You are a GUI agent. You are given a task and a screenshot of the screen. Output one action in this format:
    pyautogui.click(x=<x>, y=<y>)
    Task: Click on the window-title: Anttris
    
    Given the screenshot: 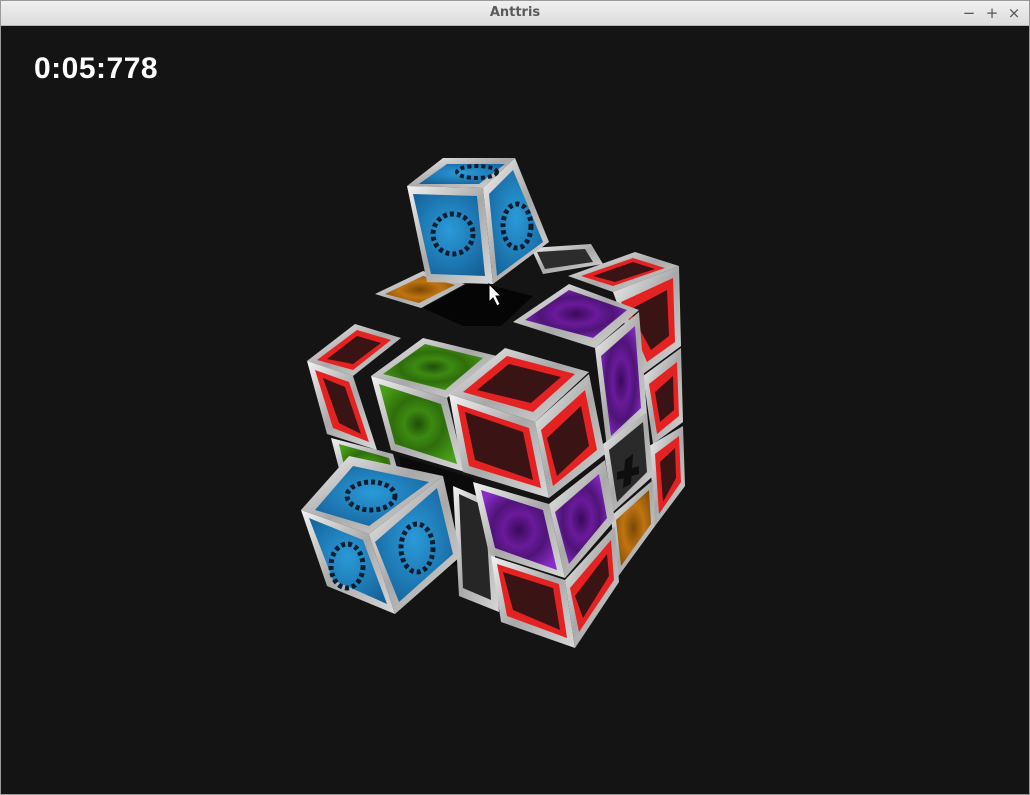 What is the action you would take?
    pyautogui.click(x=515, y=12)
    